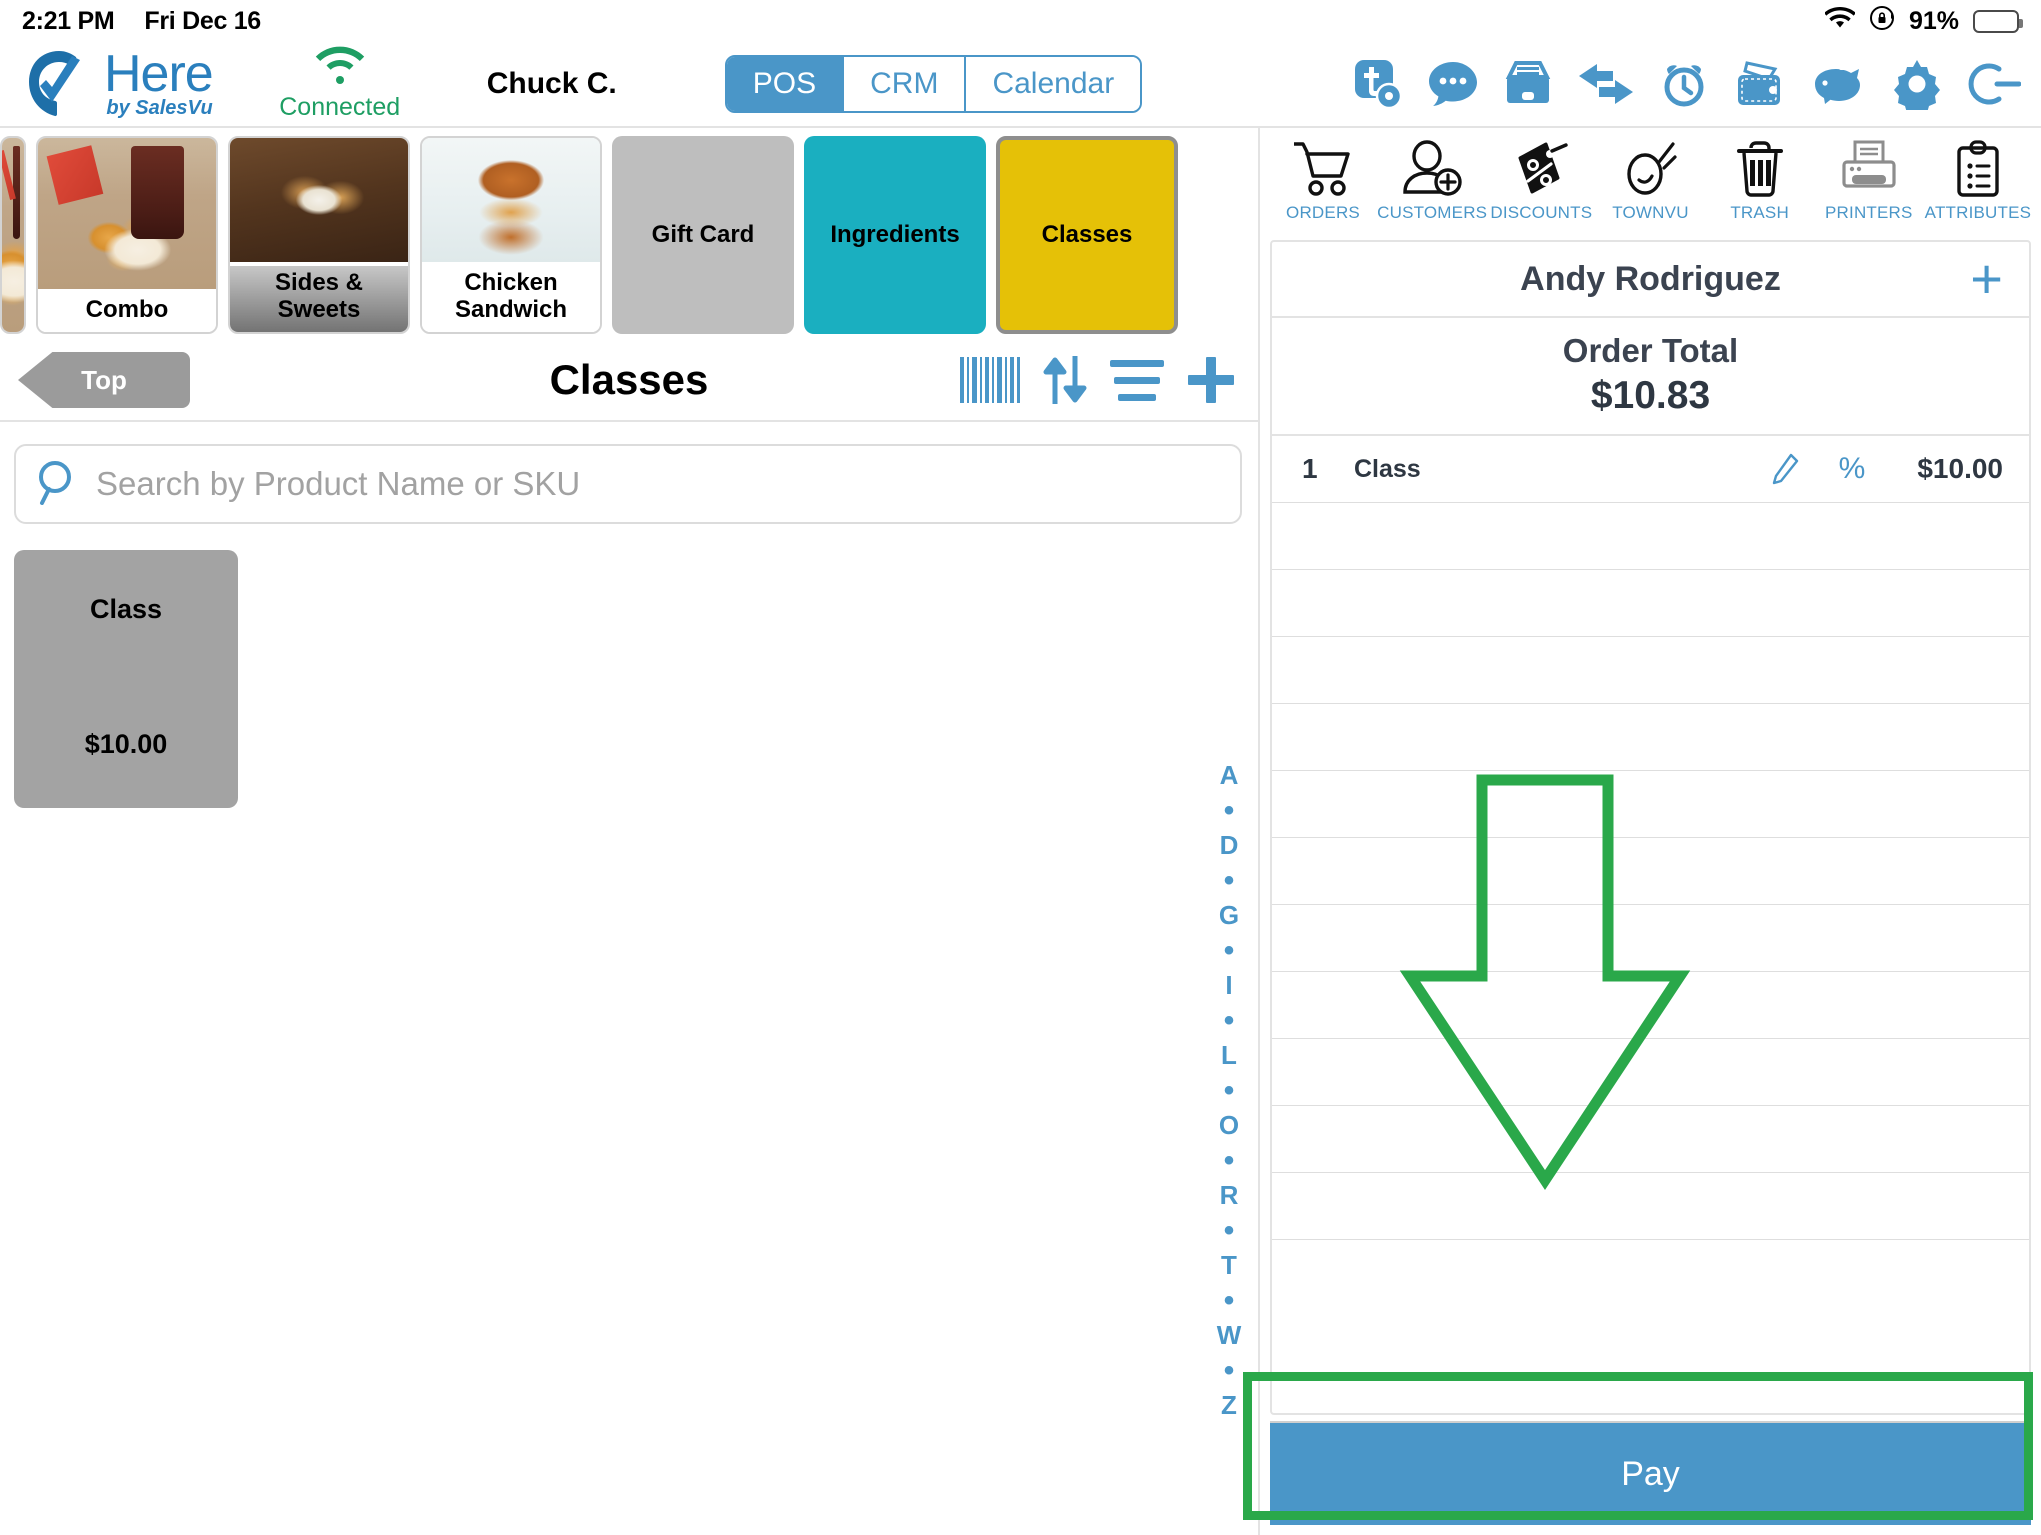 The width and height of the screenshot is (2041, 1535). What do you see at coordinates (68, 20) in the screenshot?
I see `status-time: 2:21 PM` at bounding box center [68, 20].